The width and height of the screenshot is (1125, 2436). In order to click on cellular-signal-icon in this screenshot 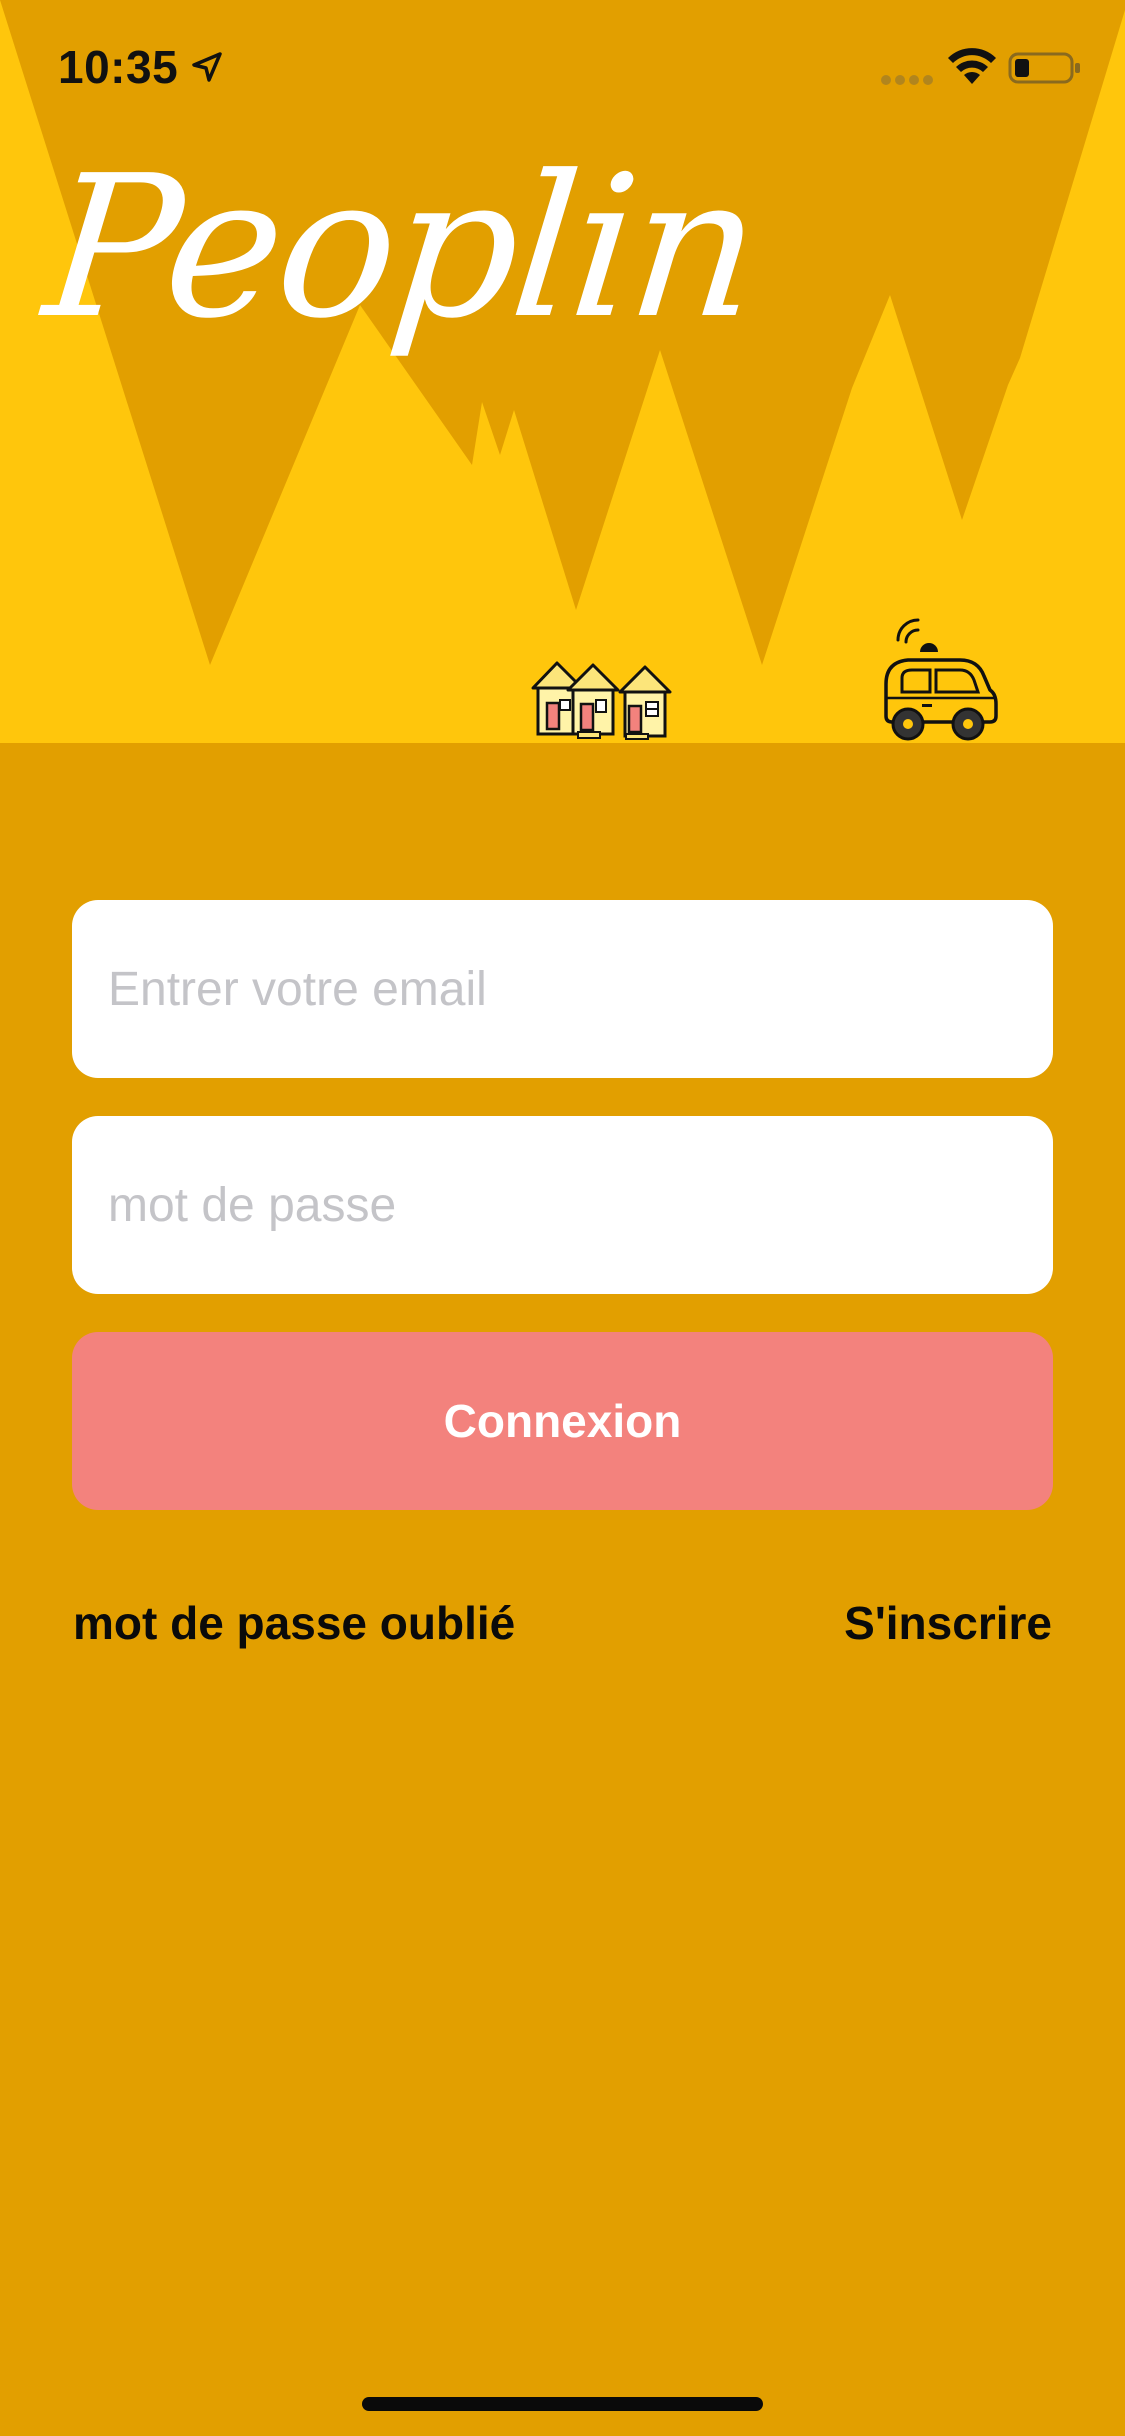, I will do `click(907, 80)`.